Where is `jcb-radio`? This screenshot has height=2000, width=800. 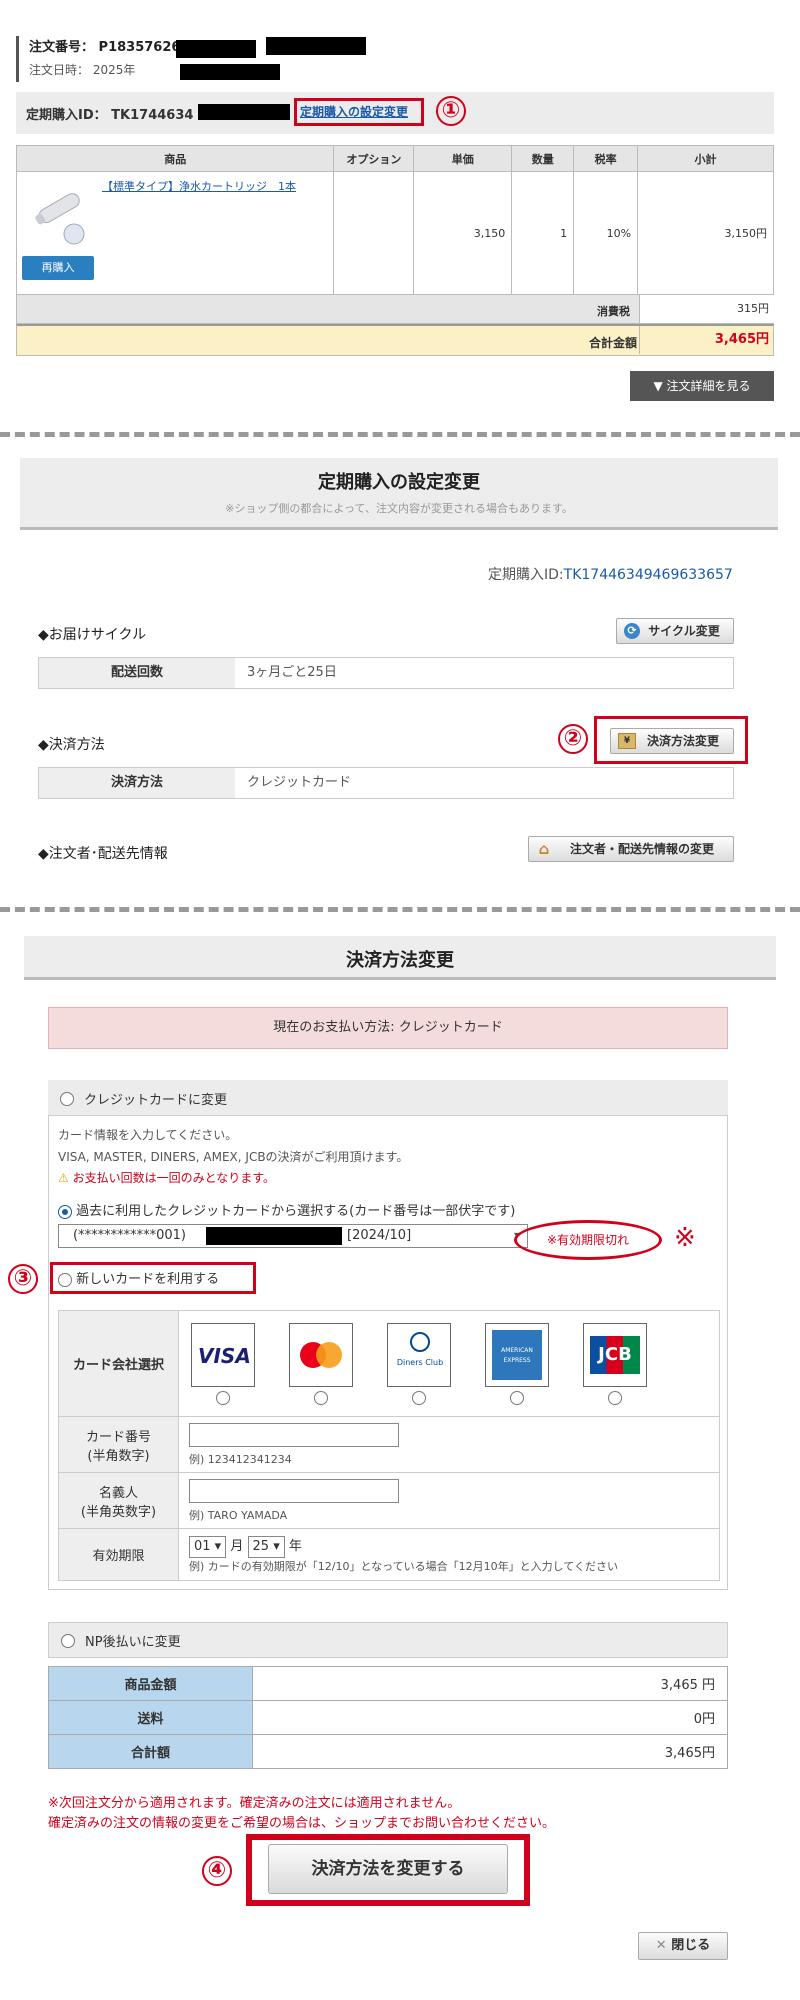 jcb-radio is located at coordinates (615, 1397).